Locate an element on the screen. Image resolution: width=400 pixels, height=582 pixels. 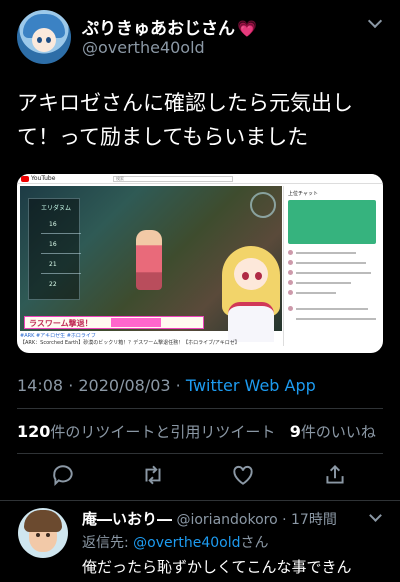
video-caption-tags: #ARK #アキロゼ生 #ホロライブ is located at coordinates (58, 336).